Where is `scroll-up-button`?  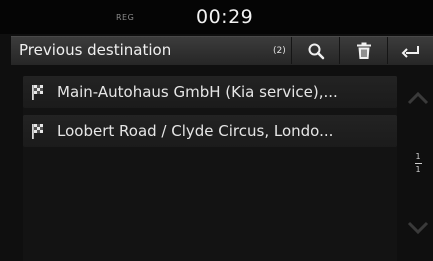 scroll-up-button is located at coordinates (418, 98).